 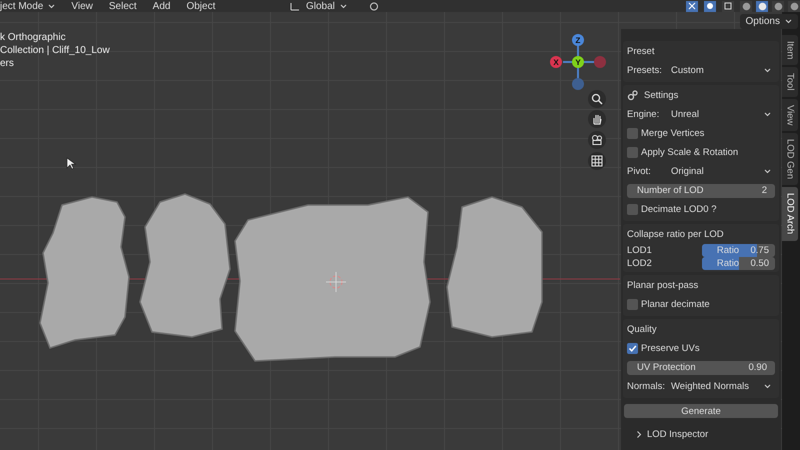 I want to click on lod-label: LOD1, so click(x=640, y=250).